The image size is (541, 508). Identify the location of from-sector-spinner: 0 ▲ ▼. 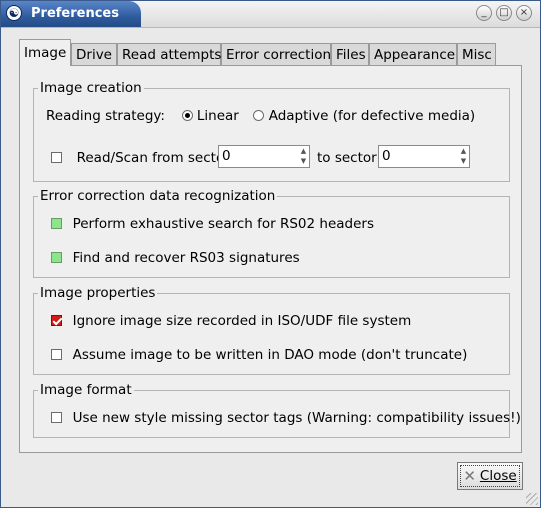
(264, 156).